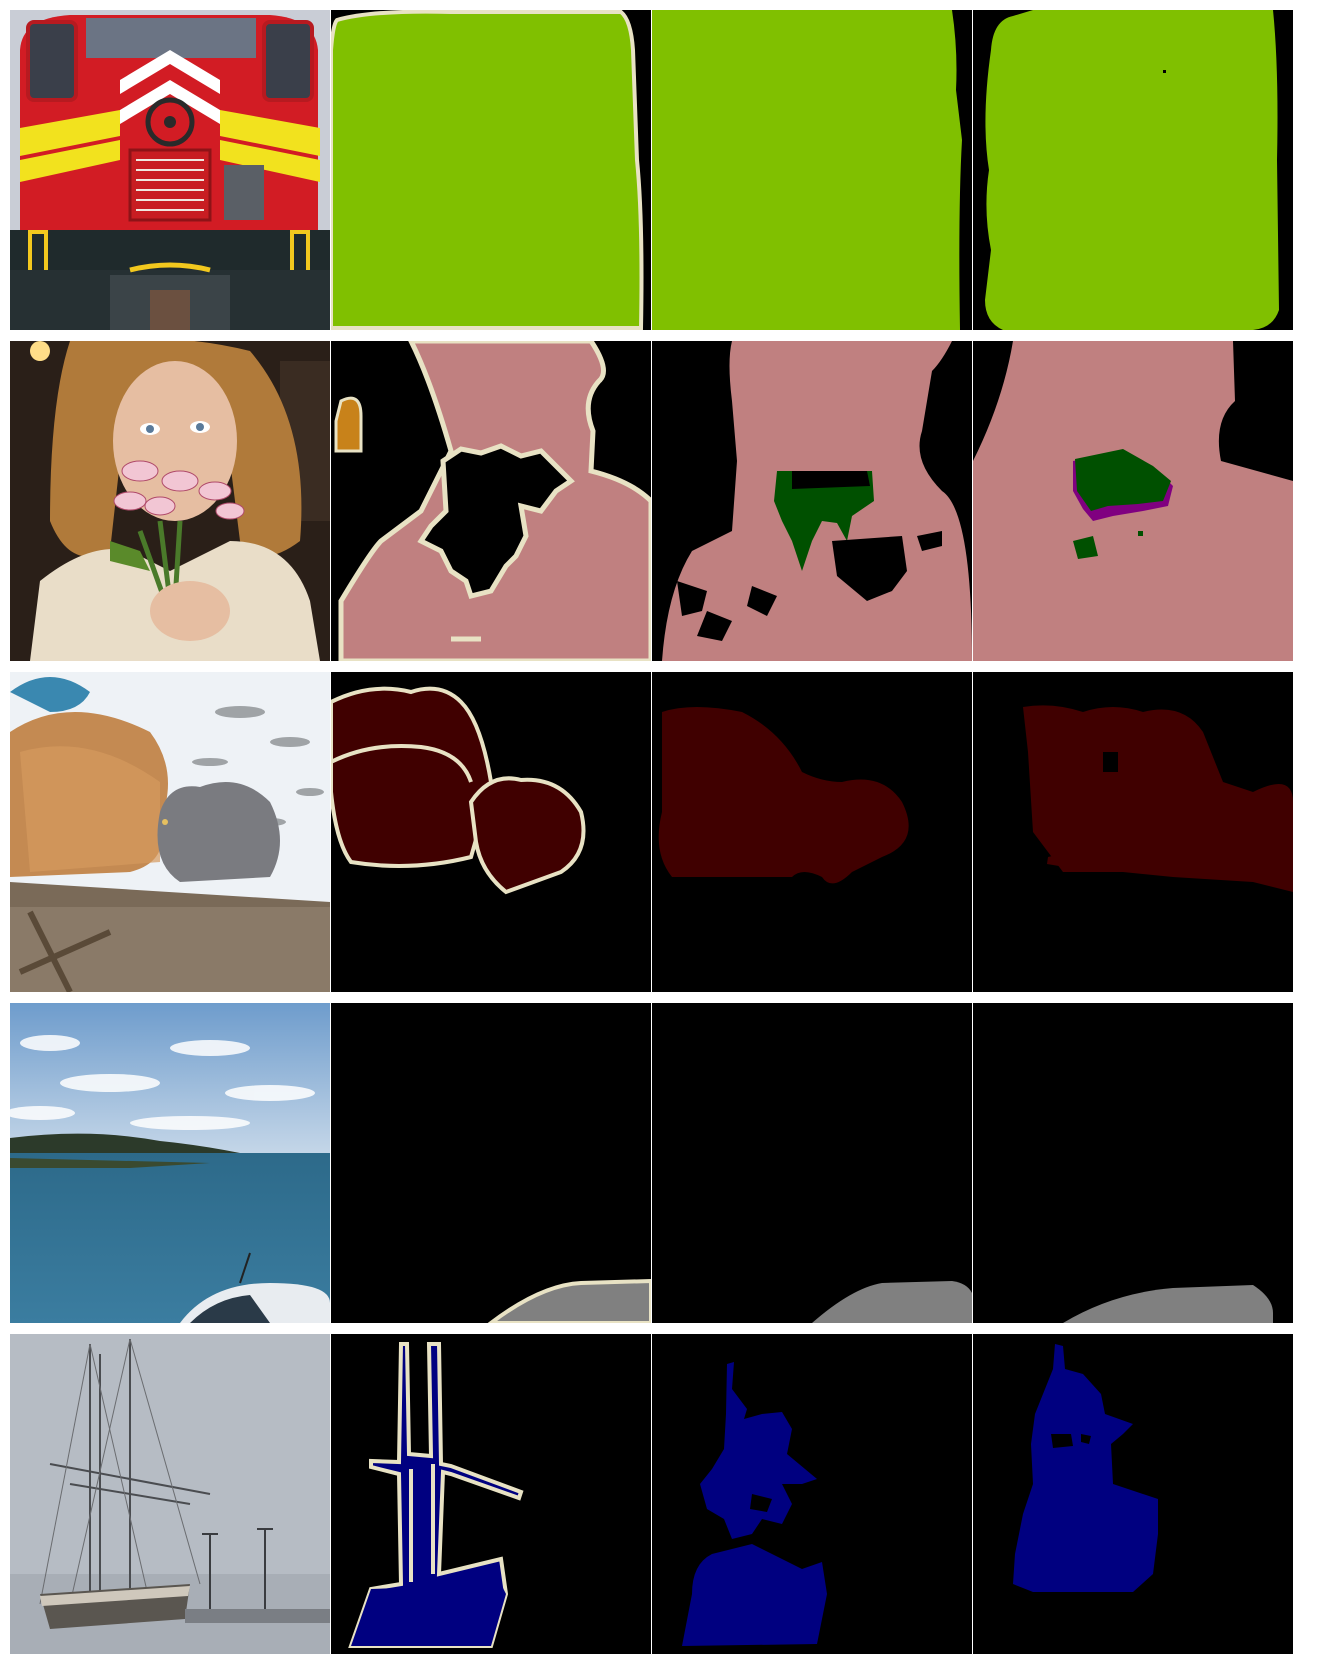  Describe the element at coordinates (1133, 1494) in the screenshot. I see `pred-b-mask-sailing-ship` at that location.